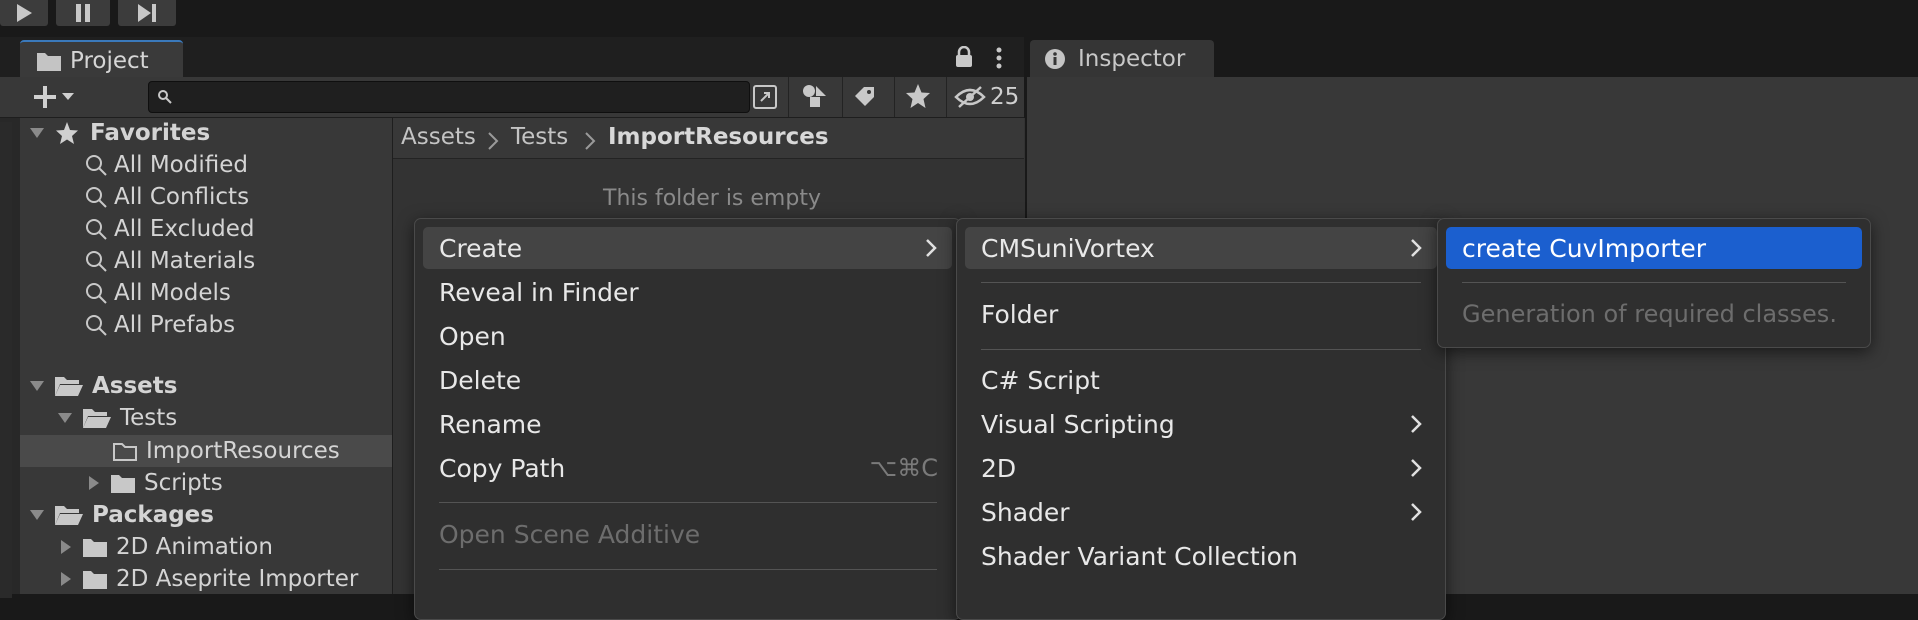  What do you see at coordinates (153, 483) in the screenshot?
I see `tree-scripts: Scripts` at bounding box center [153, 483].